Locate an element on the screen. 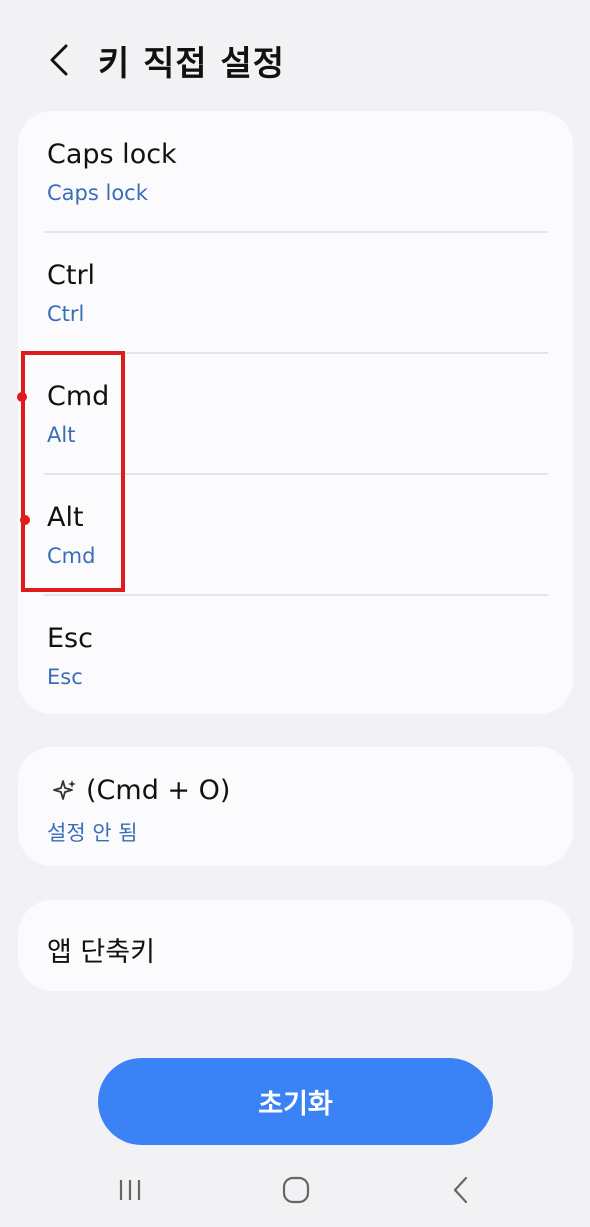  shortcut-title-row: (Cmd + O) is located at coordinates (141, 790).